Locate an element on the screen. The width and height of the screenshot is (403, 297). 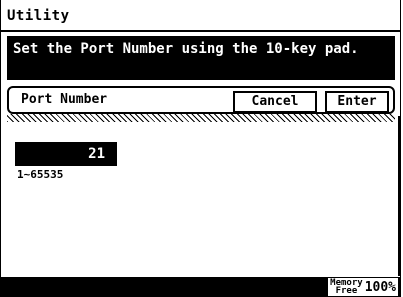
cancel-button: Cancel is located at coordinates (275, 102).